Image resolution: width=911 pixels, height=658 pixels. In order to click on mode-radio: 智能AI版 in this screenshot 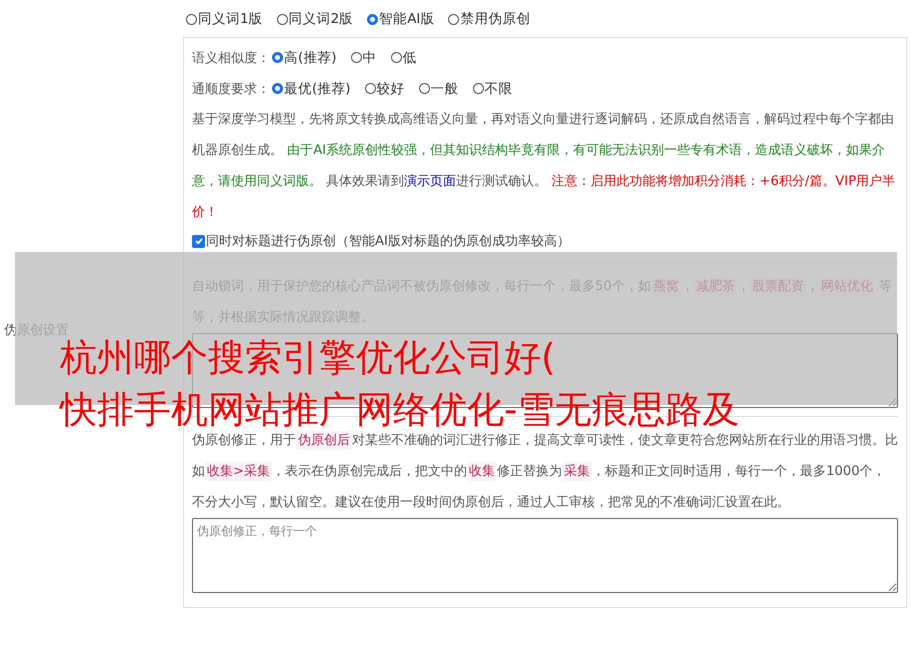, I will do `click(400, 19)`.